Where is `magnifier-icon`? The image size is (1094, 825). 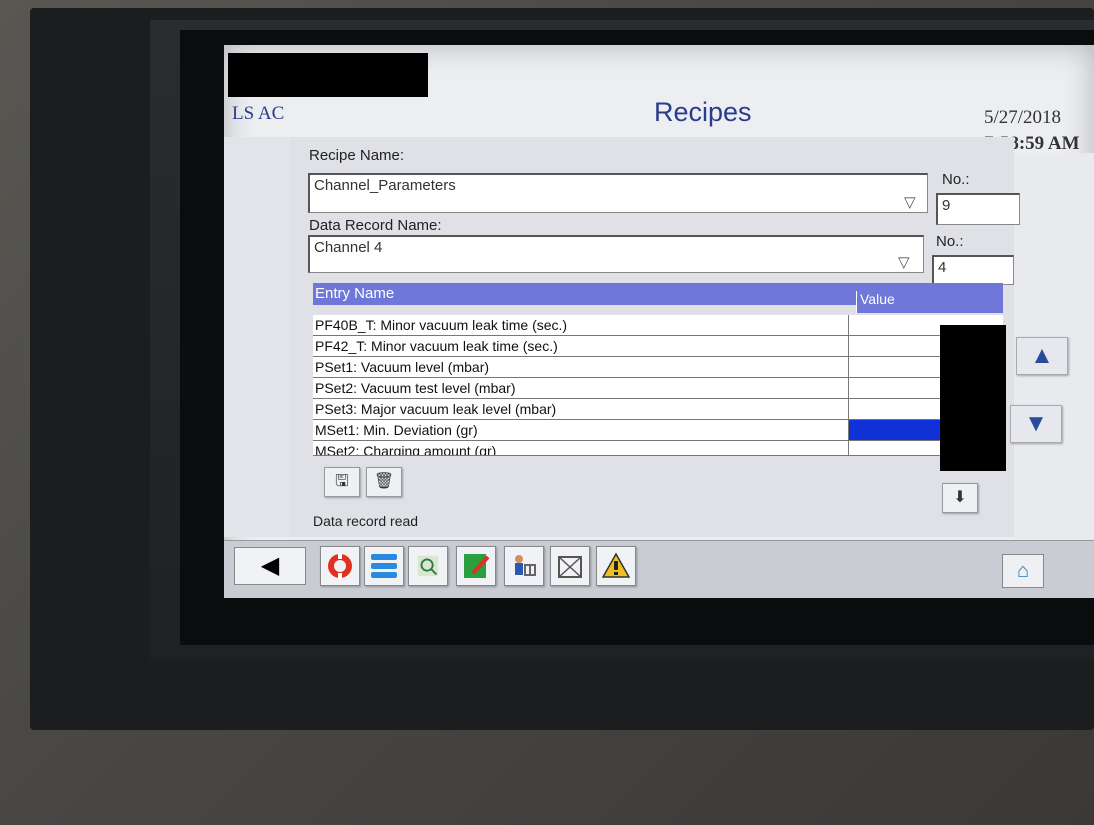 magnifier-icon is located at coordinates (428, 566).